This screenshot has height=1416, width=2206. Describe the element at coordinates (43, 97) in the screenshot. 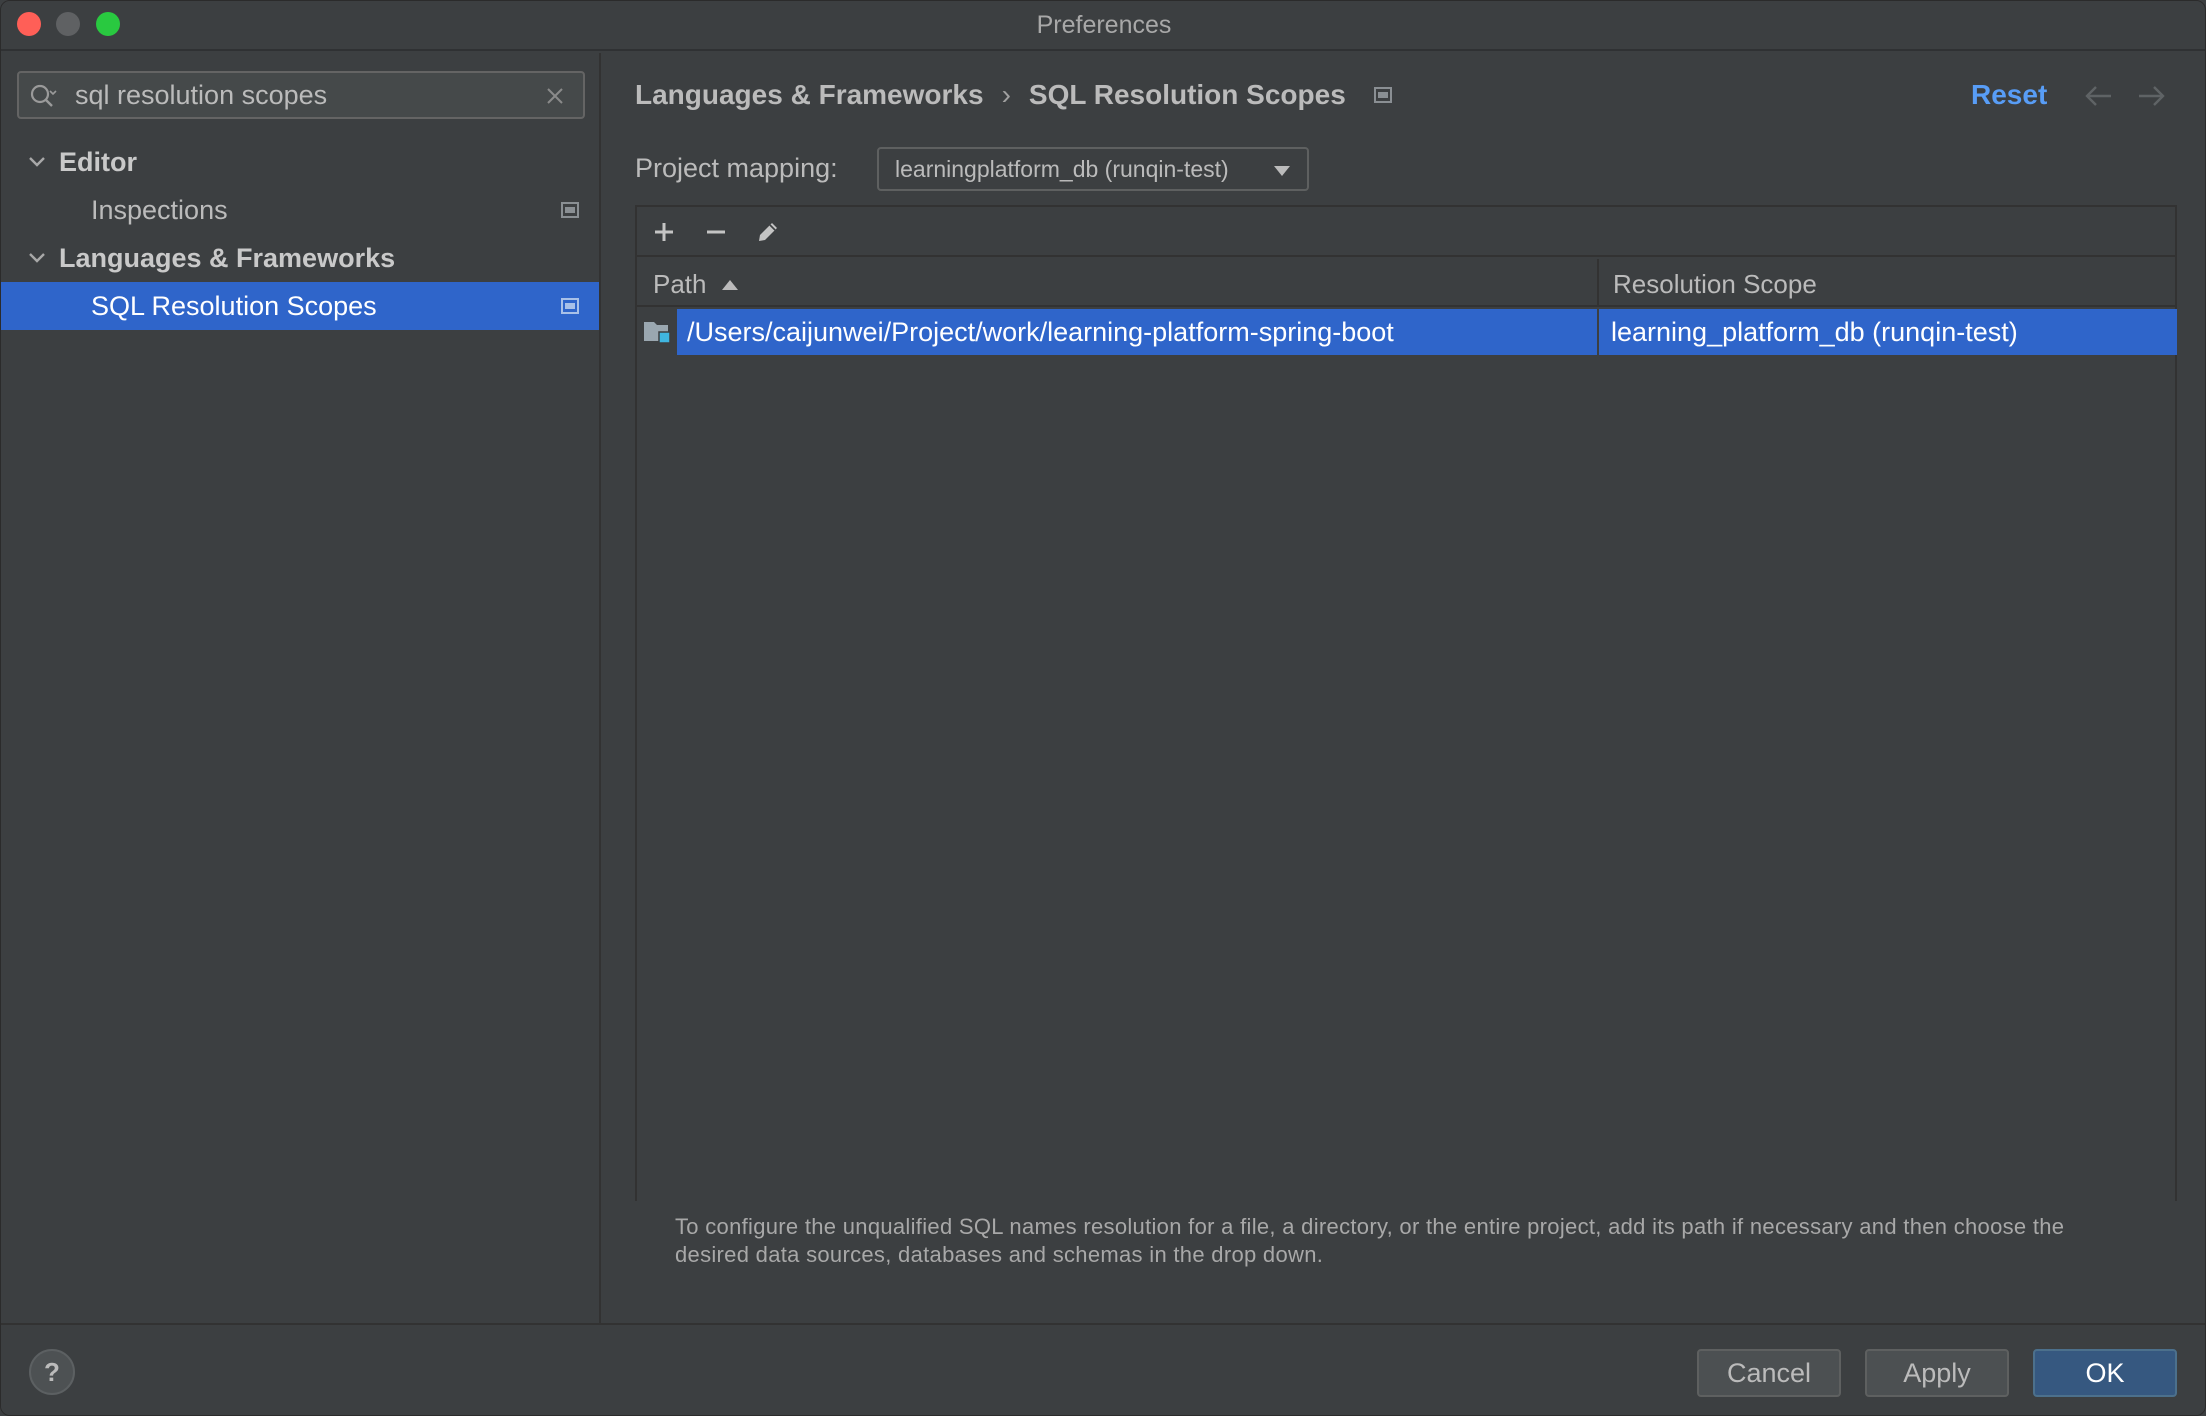

I see `search-icon` at that location.